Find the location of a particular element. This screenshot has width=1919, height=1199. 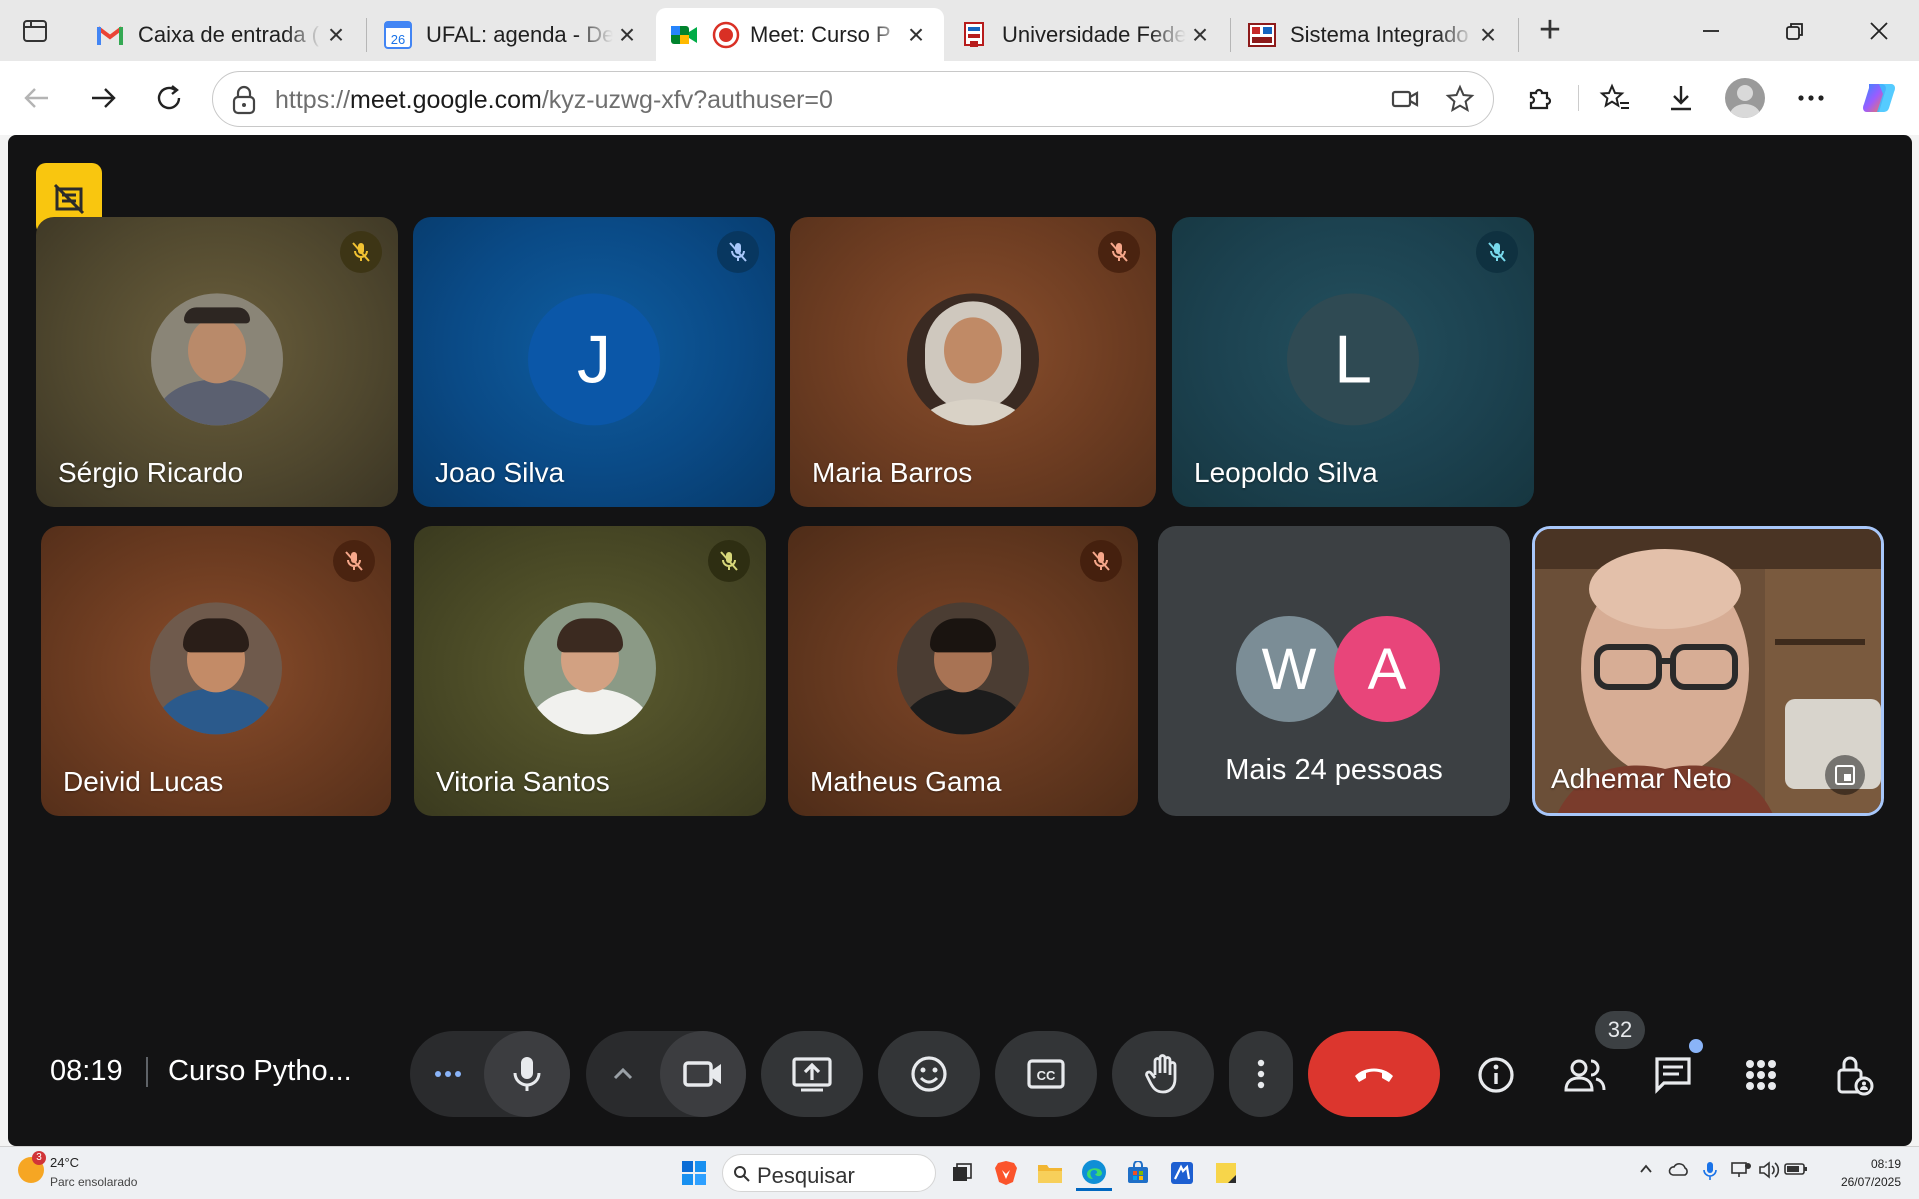

favorites-icon is located at coordinates (1615, 98).